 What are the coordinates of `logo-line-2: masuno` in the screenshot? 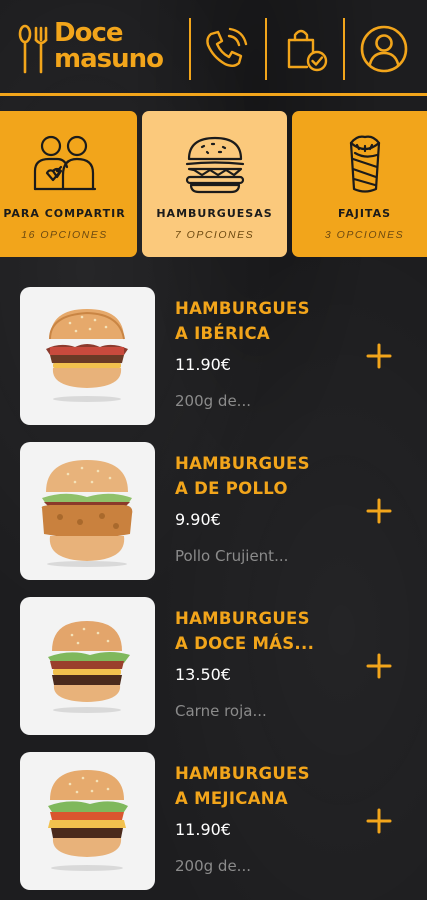 It's located at (109, 59).